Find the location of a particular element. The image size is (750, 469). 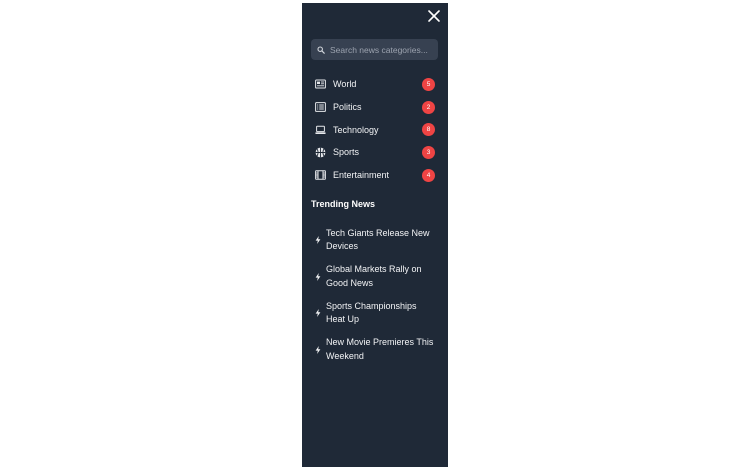

trending-news-title: New Movie Premieres This Weekend is located at coordinates (380, 349).